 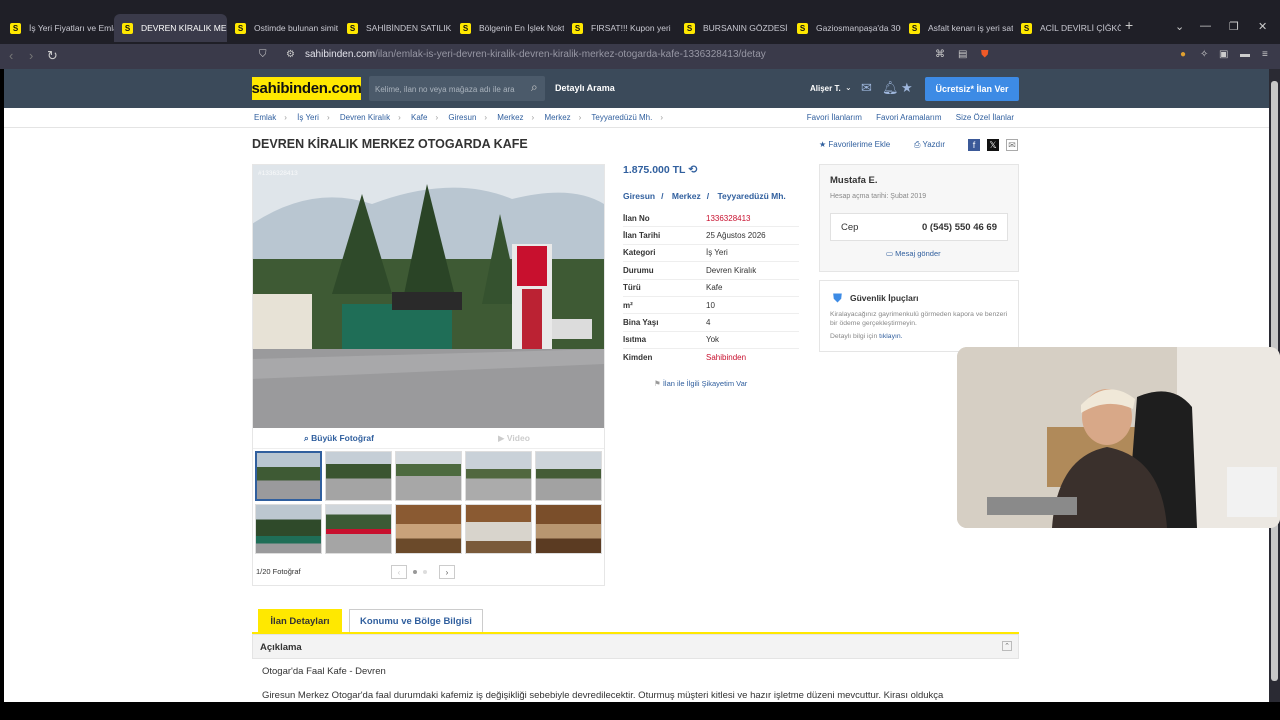 What do you see at coordinates (845, 28) in the screenshot?
I see `browser-tab: S Gaziosmanpaşa'da 300` at bounding box center [845, 28].